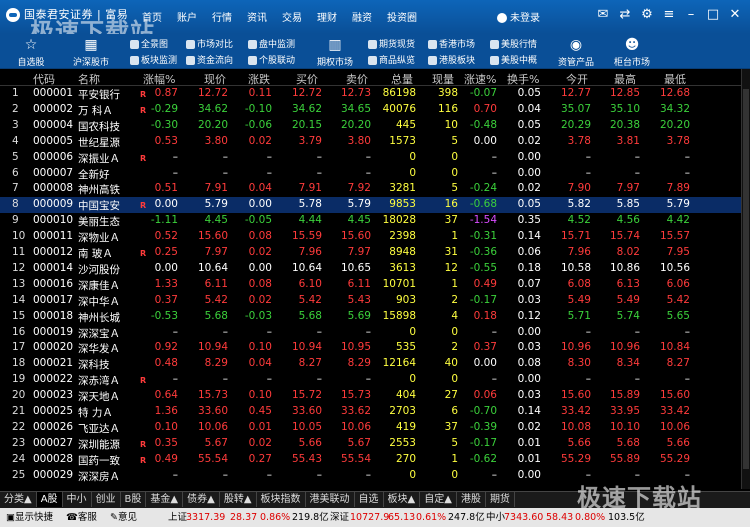  Describe the element at coordinates (513, 43) in the screenshot. I see `toolbar-us-quotes: 美股行情` at that location.